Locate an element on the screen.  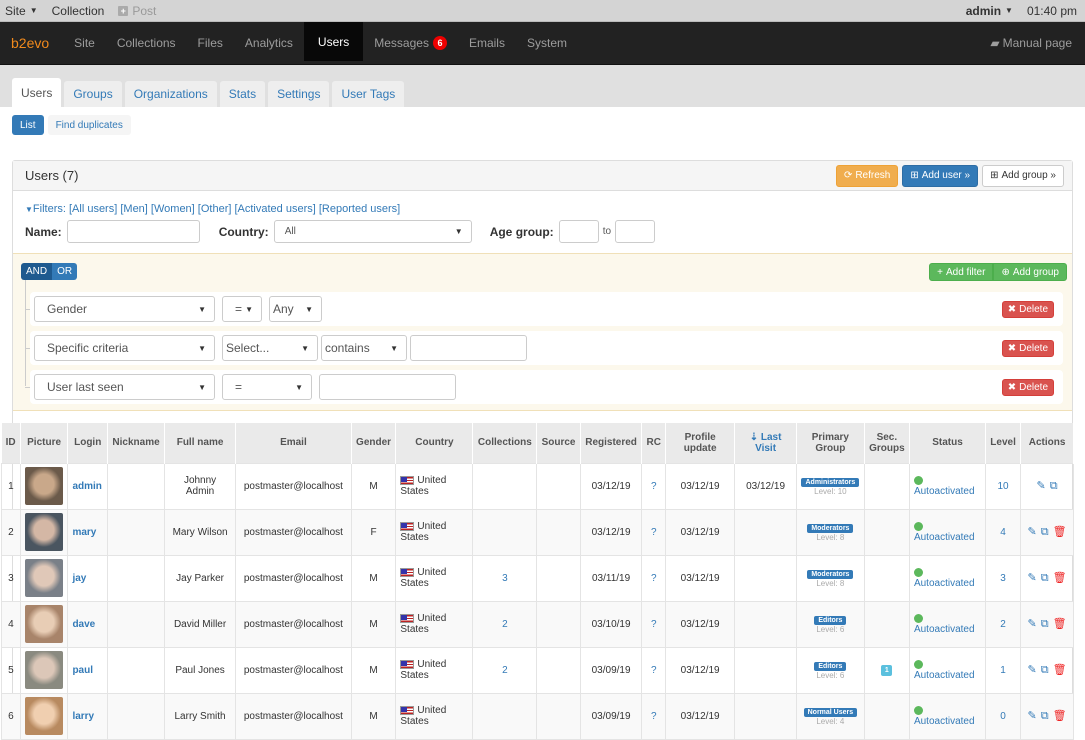
level-link: 1 is located at coordinates (1003, 670).